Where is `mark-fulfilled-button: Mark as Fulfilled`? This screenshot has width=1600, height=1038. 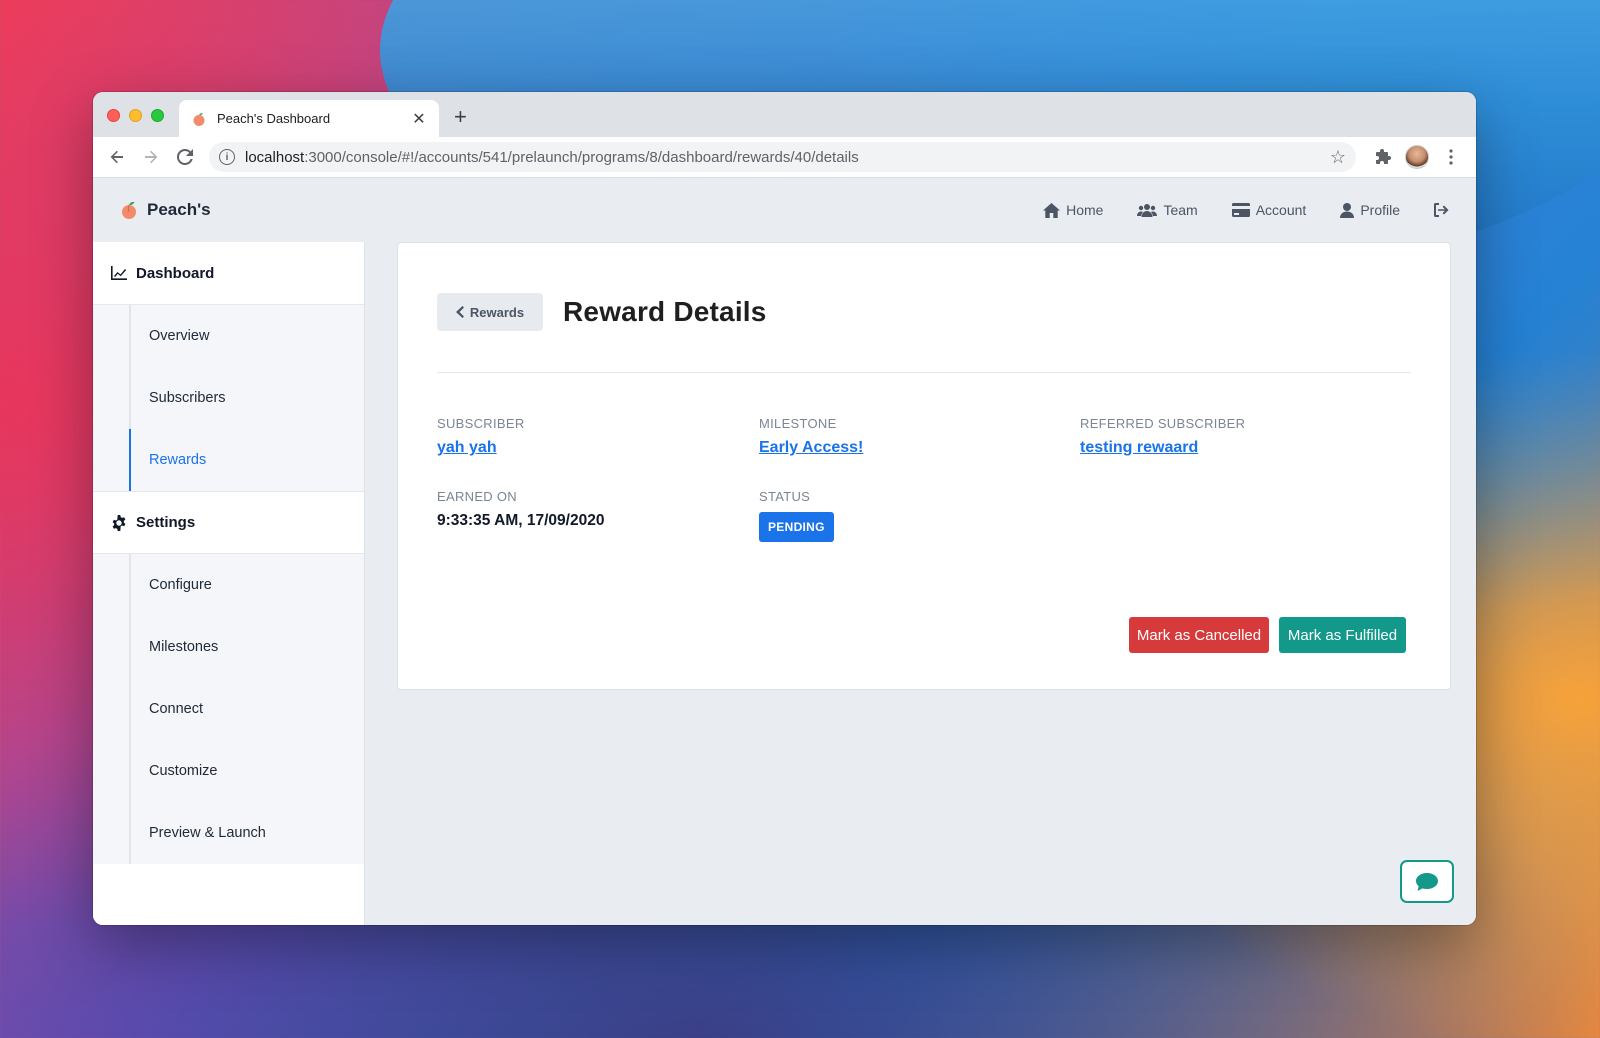 mark-fulfilled-button: Mark as Fulfilled is located at coordinates (1342, 635).